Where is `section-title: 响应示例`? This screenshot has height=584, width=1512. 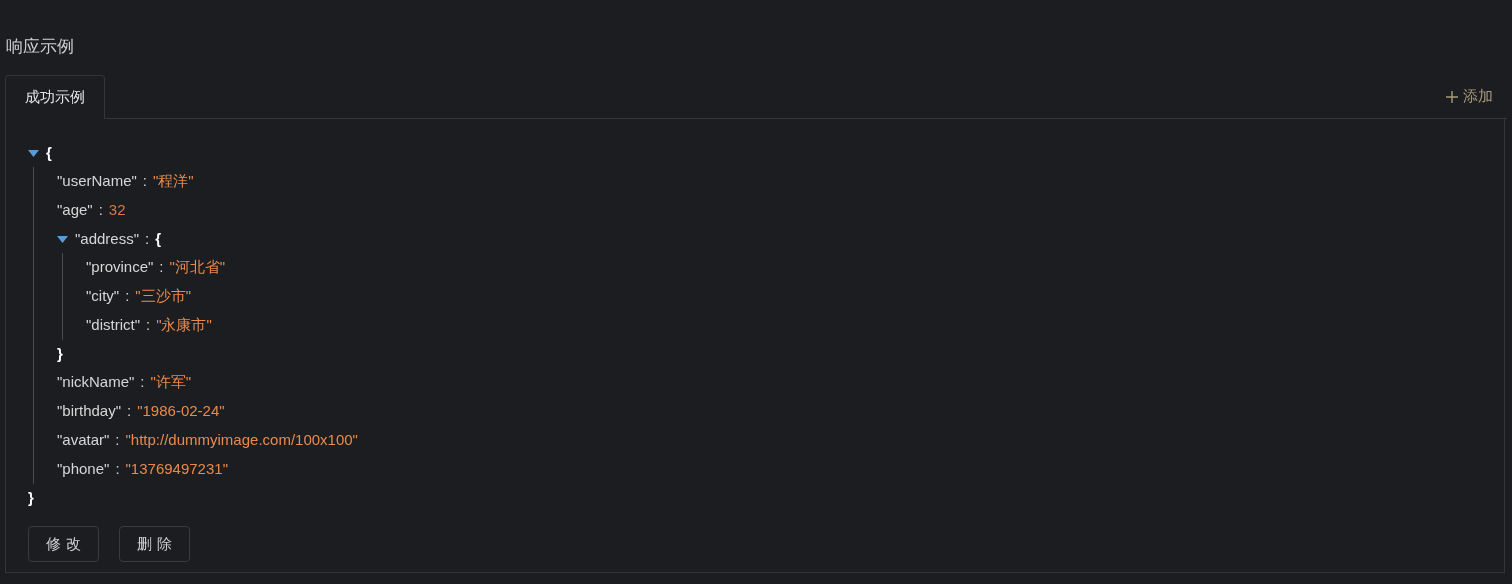 section-title: 响应示例 is located at coordinates (40, 47).